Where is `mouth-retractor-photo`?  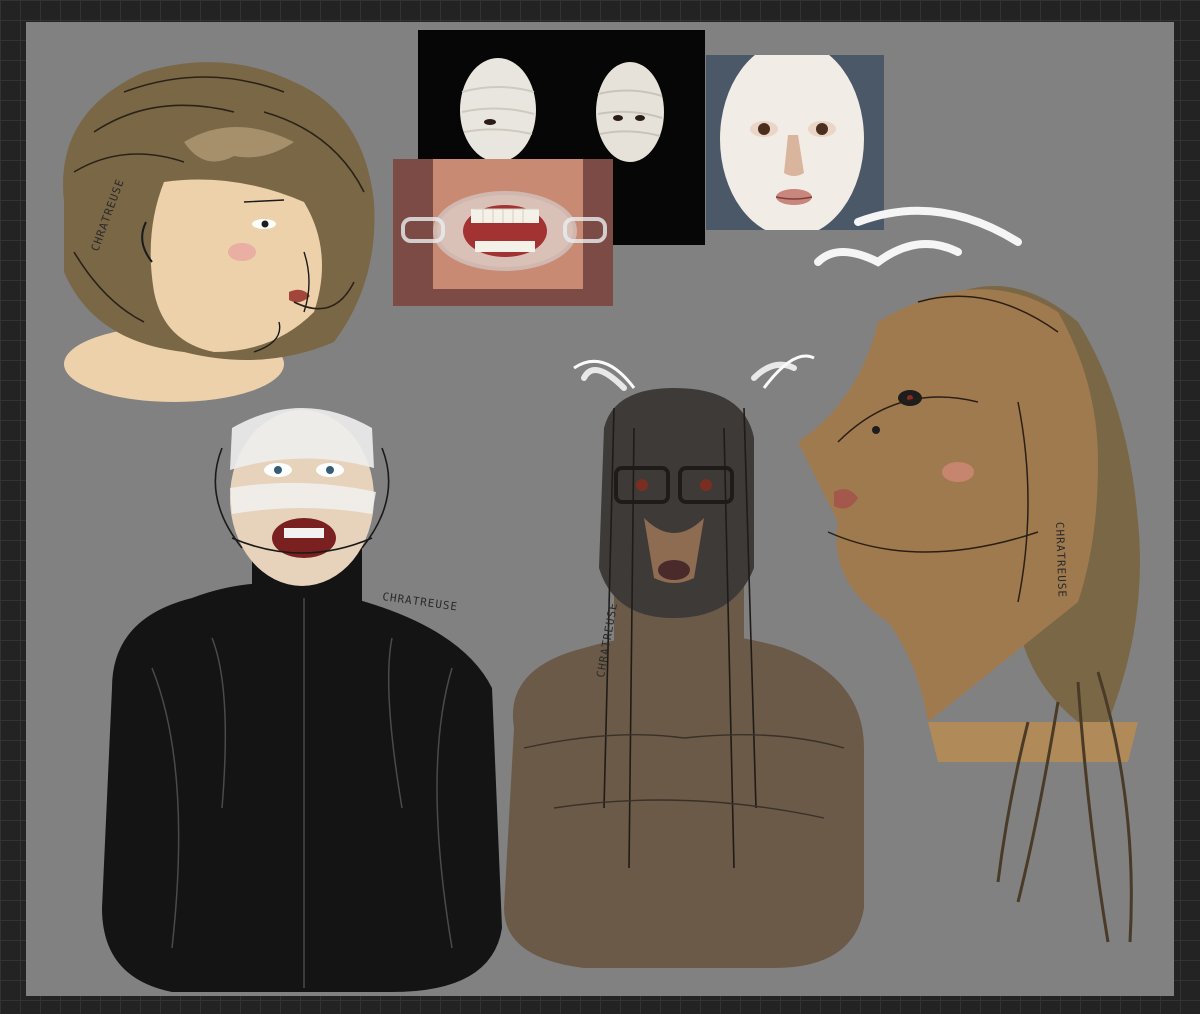 mouth-retractor-photo is located at coordinates (503, 232).